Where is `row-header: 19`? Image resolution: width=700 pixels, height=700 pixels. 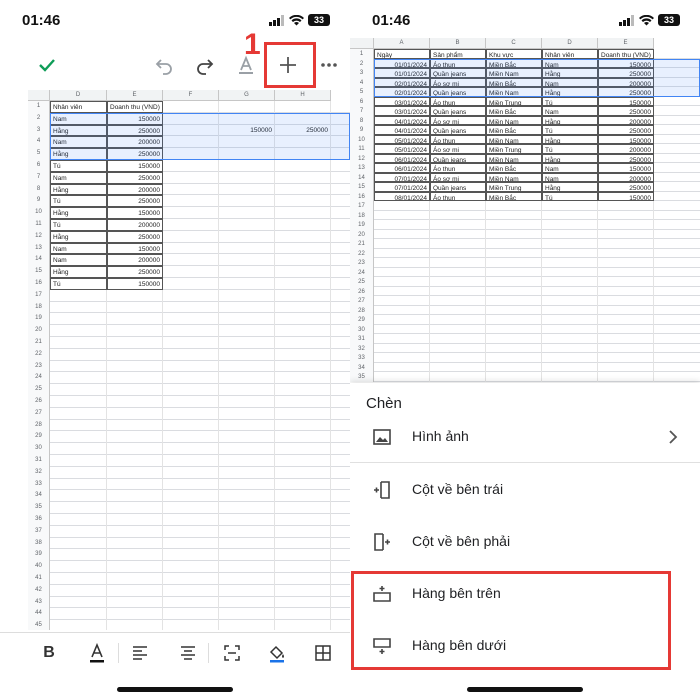 row-header: 19 is located at coordinates (39, 319).